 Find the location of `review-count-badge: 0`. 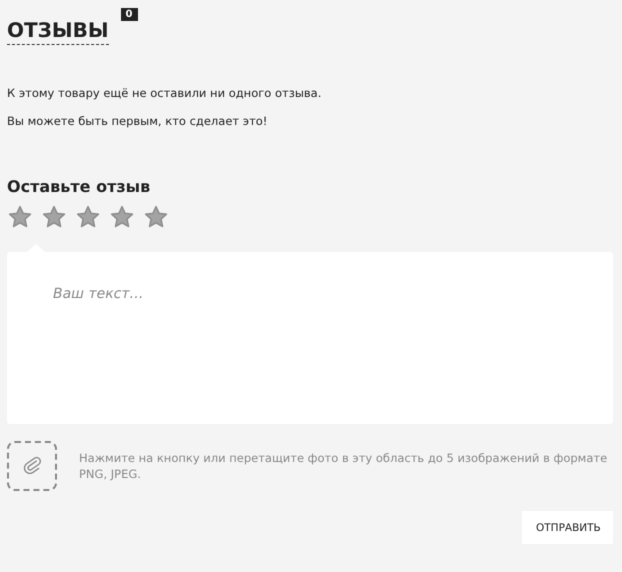

review-count-badge: 0 is located at coordinates (129, 14).